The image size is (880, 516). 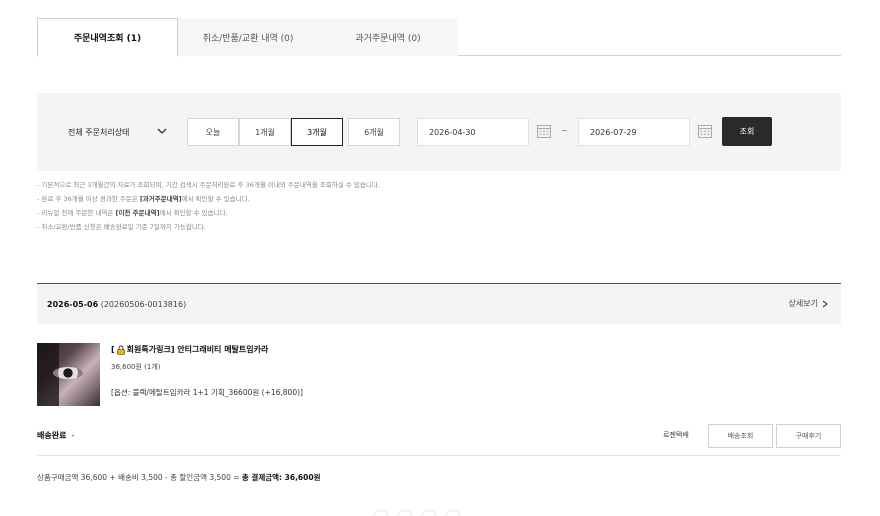 I want to click on order-status-select-value: 전체 주문처리상태, so click(x=99, y=132).